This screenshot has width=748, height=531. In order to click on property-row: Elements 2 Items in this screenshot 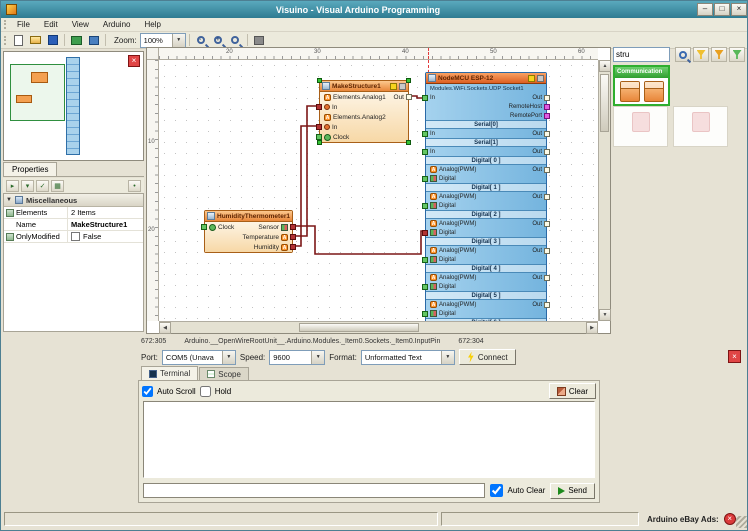, I will do `click(73, 213)`.